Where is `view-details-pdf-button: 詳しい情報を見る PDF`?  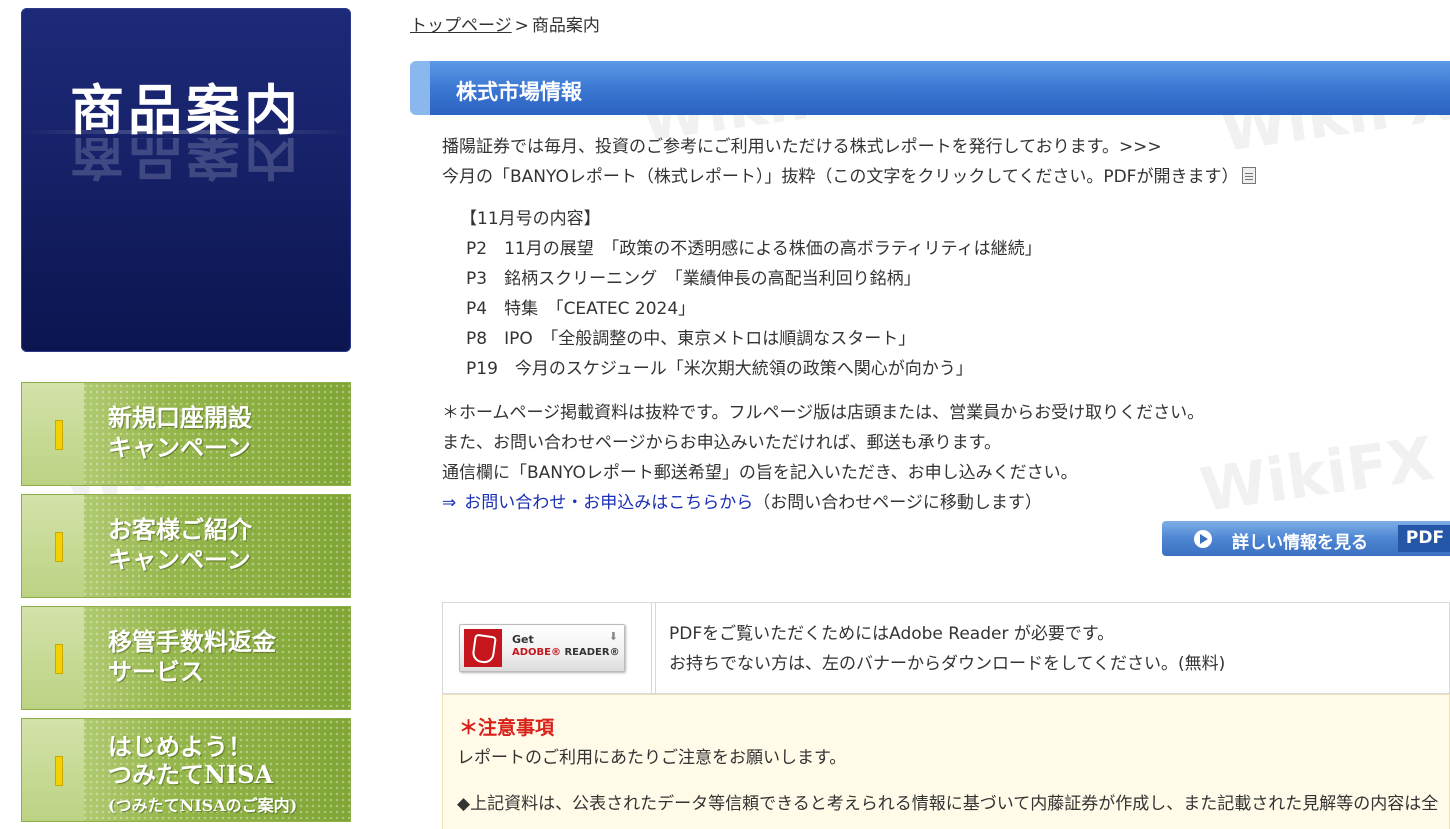
view-details-pdf-button: 詳しい情報を見る PDF is located at coordinates (1306, 538).